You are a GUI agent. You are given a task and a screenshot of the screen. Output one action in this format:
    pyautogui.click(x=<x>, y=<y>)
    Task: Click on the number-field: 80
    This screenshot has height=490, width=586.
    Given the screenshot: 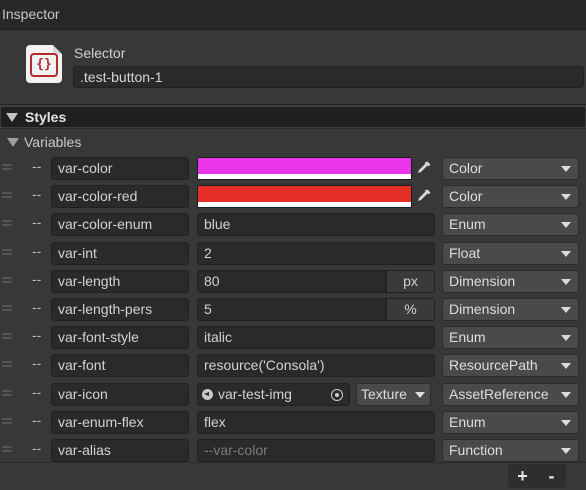 What is the action you would take?
    pyautogui.click(x=291, y=281)
    